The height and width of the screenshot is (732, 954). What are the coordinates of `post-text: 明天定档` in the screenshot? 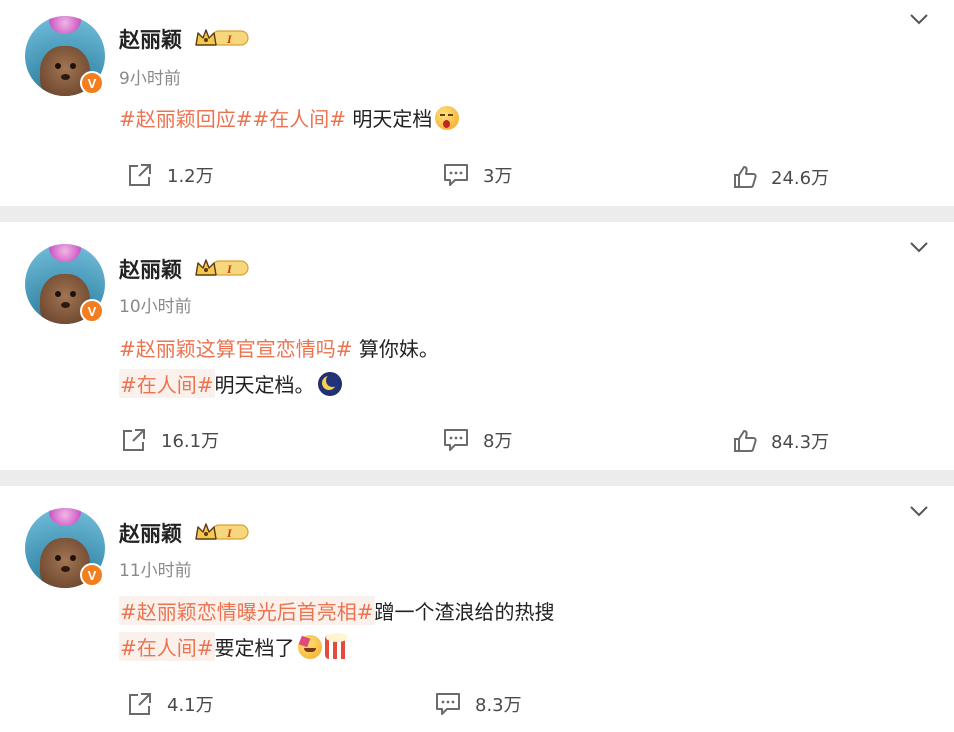 It's located at (389, 119).